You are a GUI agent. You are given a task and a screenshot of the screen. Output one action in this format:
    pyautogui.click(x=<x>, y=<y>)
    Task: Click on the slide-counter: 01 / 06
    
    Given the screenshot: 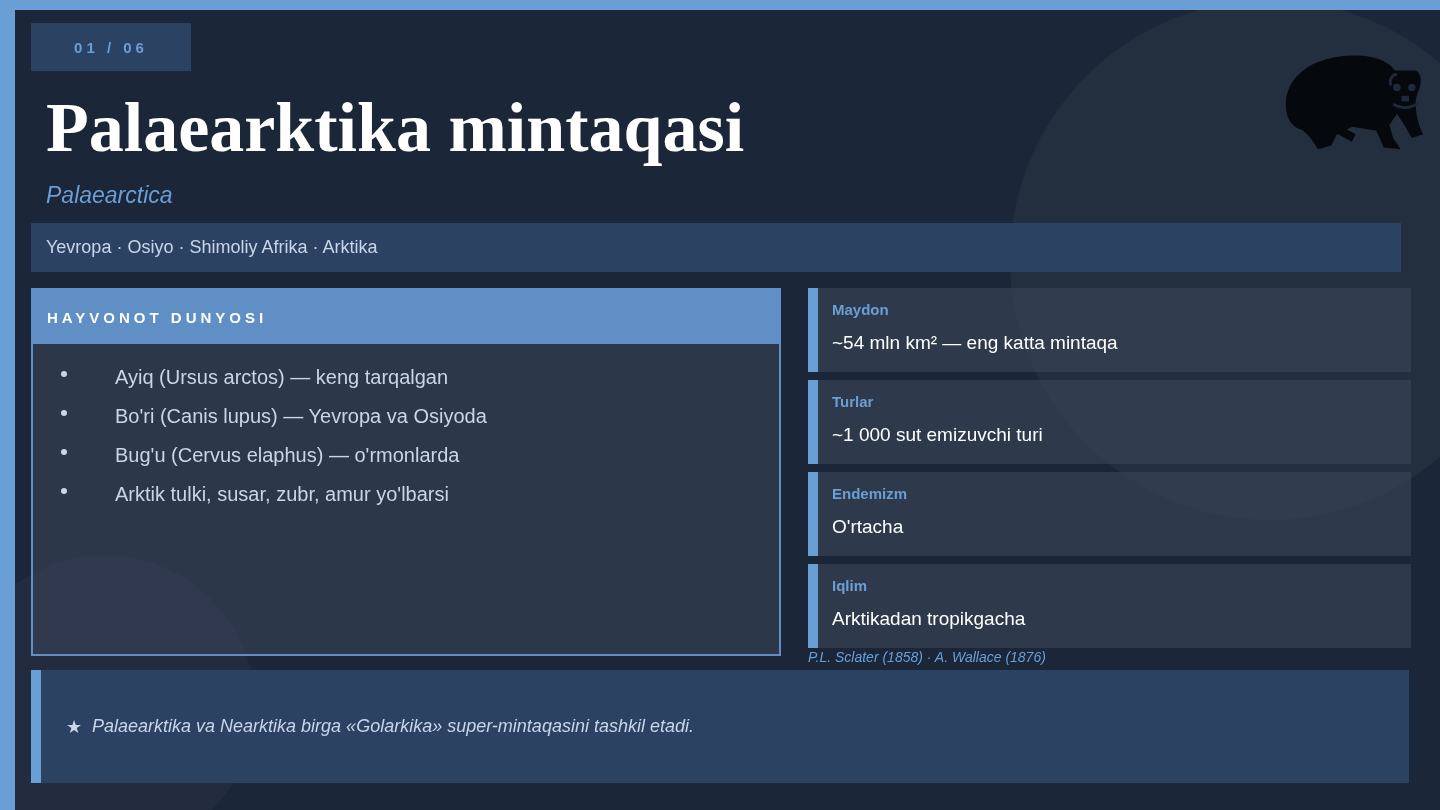 What is the action you would take?
    pyautogui.click(x=111, y=47)
    